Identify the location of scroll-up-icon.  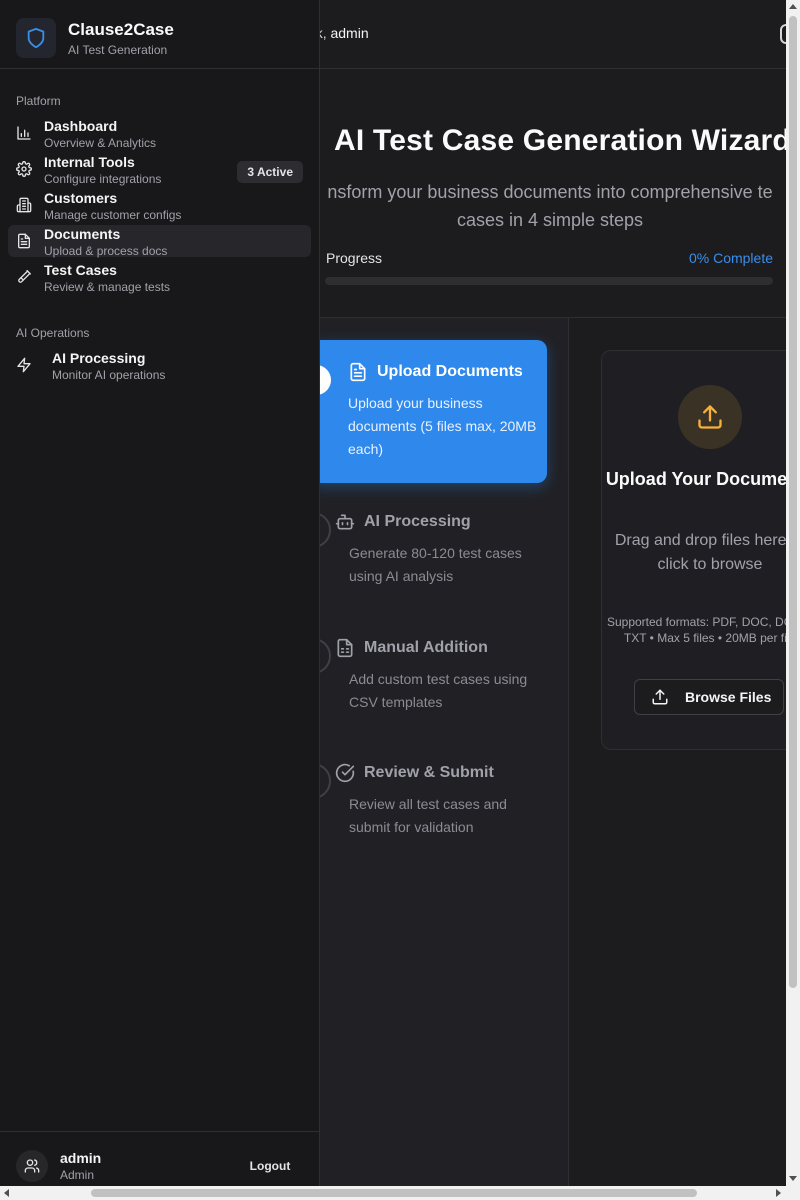
(793, 6).